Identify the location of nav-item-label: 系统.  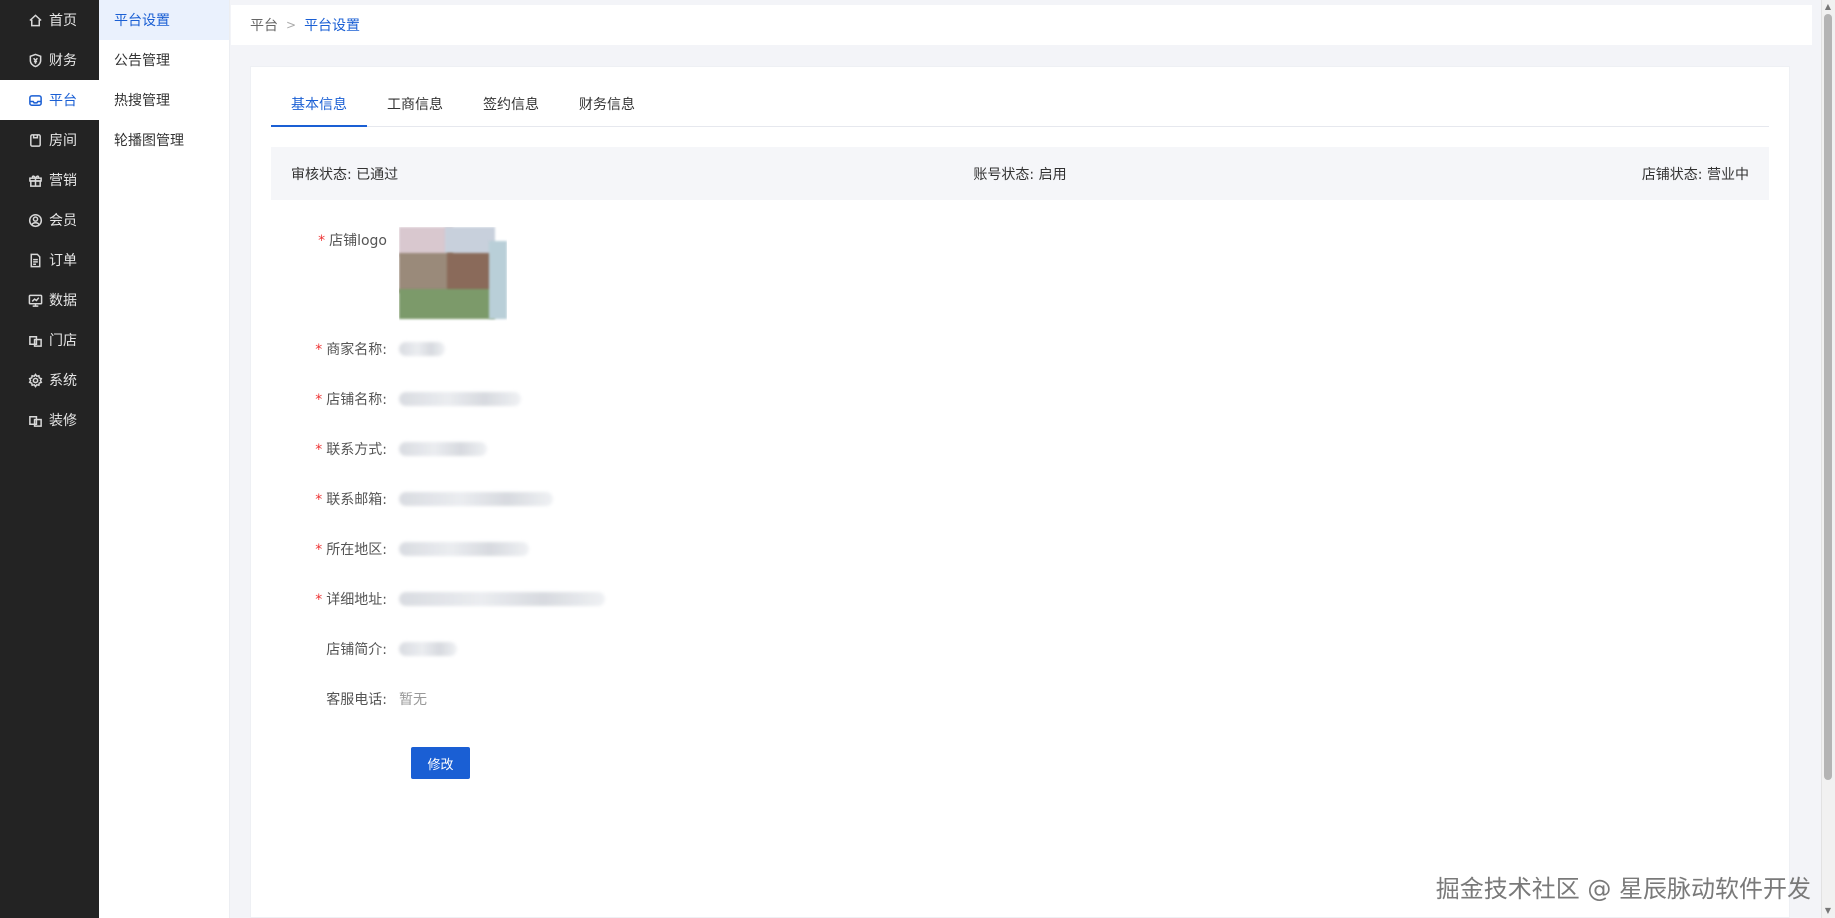
(63, 381).